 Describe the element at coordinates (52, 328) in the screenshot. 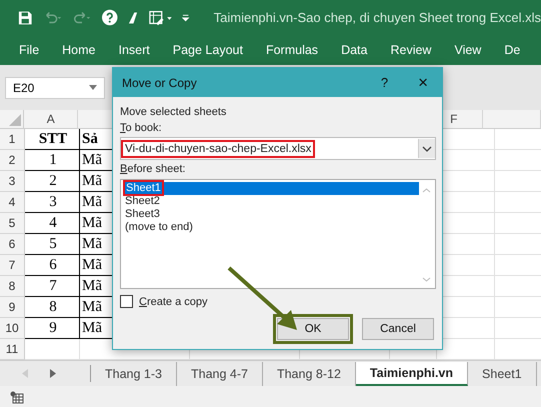

I see `table-cell: 9` at that location.